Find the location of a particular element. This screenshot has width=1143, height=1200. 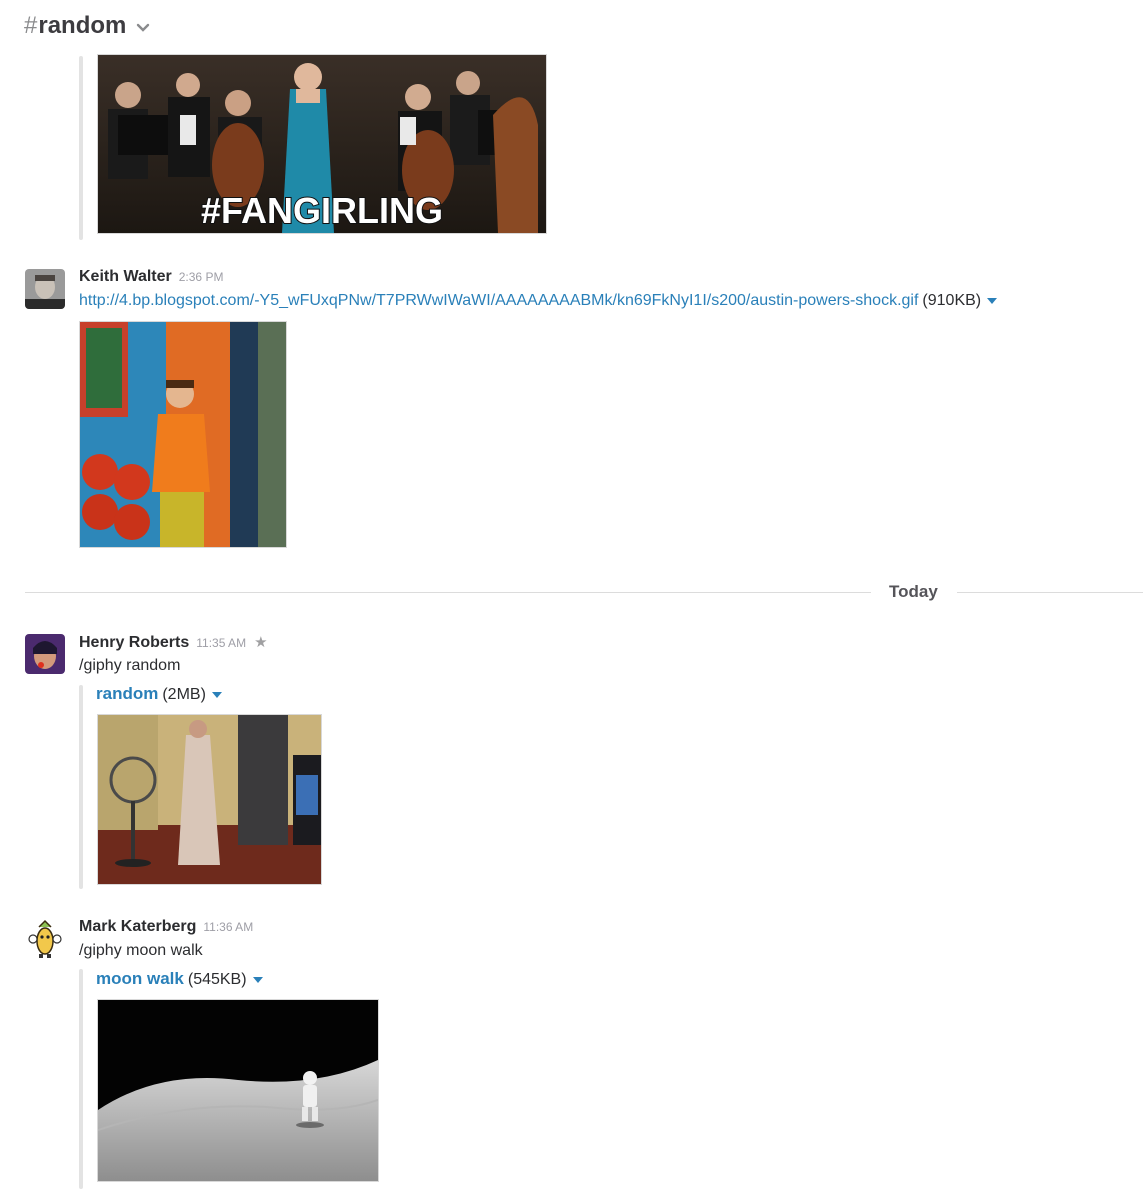

star-icon: ★ is located at coordinates (260, 642).